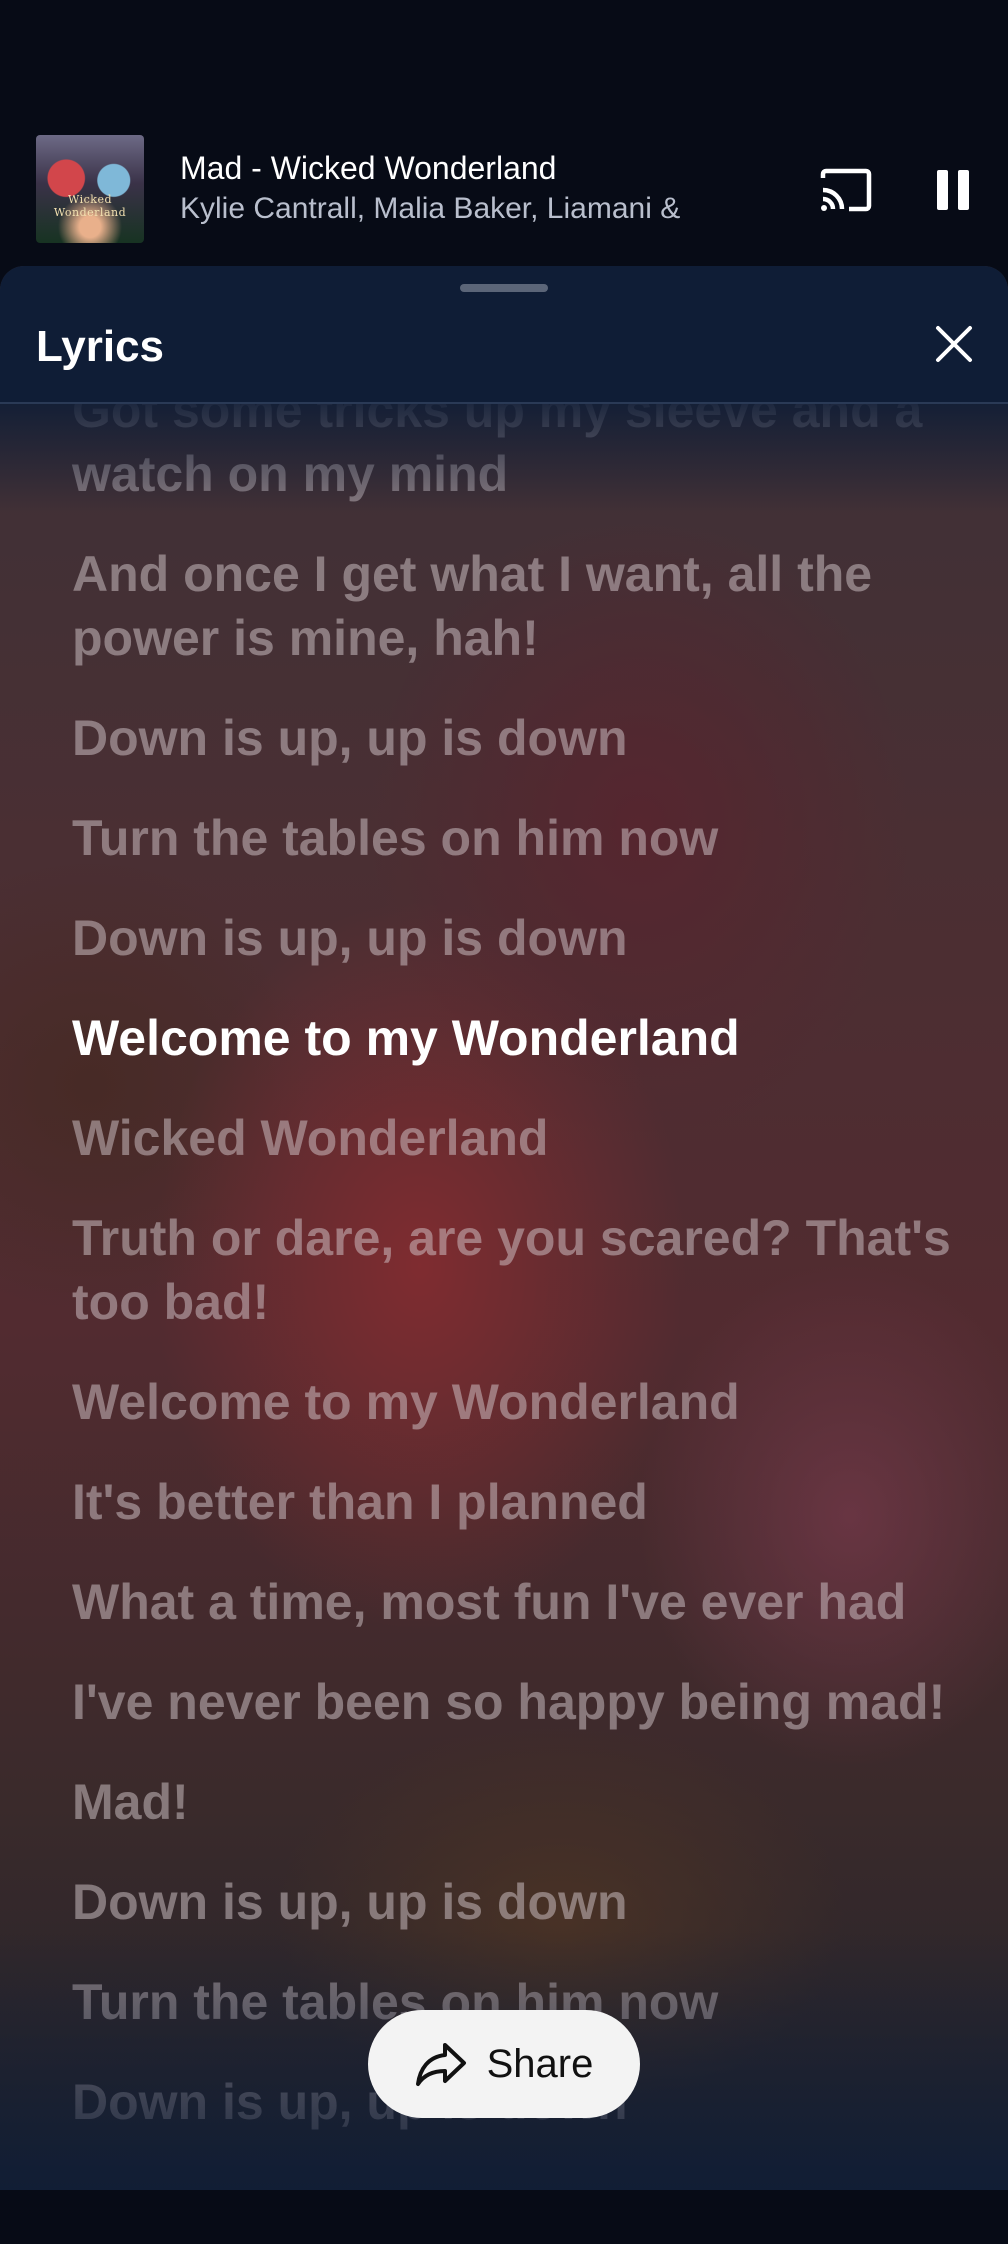 The width and height of the screenshot is (1008, 2244). I want to click on lyric-line: Welcome to my Wonderland, so click(512, 1402).